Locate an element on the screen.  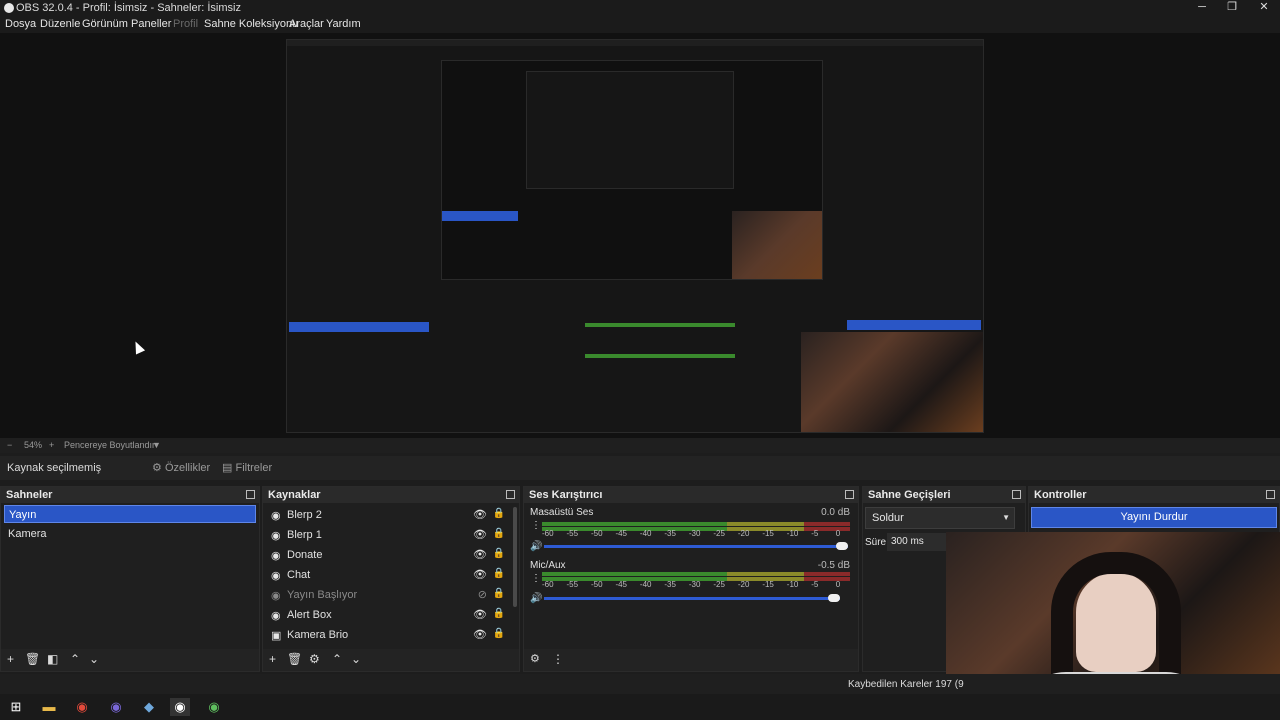
minimize-button: ─ is located at coordinates (1202, 8).